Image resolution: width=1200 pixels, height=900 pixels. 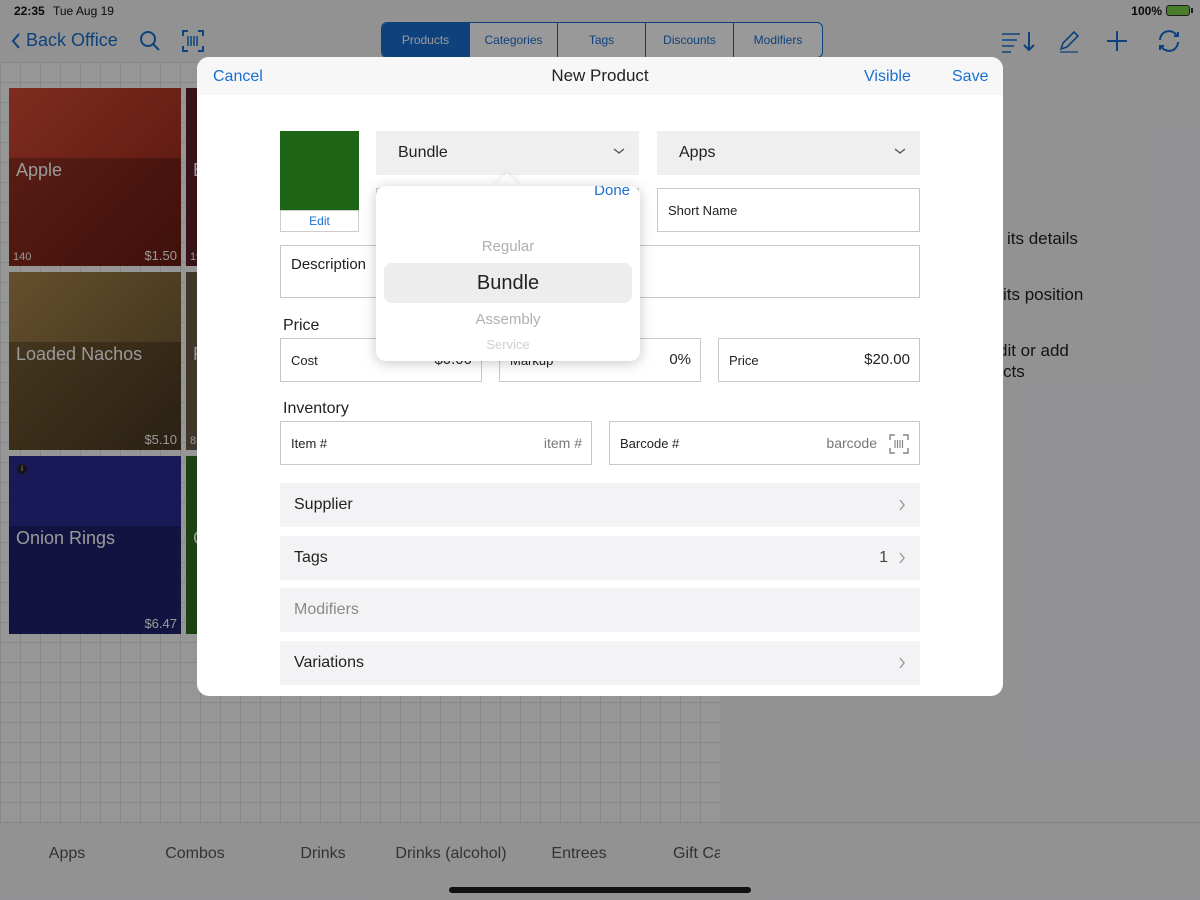 I want to click on price-label: Price, so click(x=744, y=360).